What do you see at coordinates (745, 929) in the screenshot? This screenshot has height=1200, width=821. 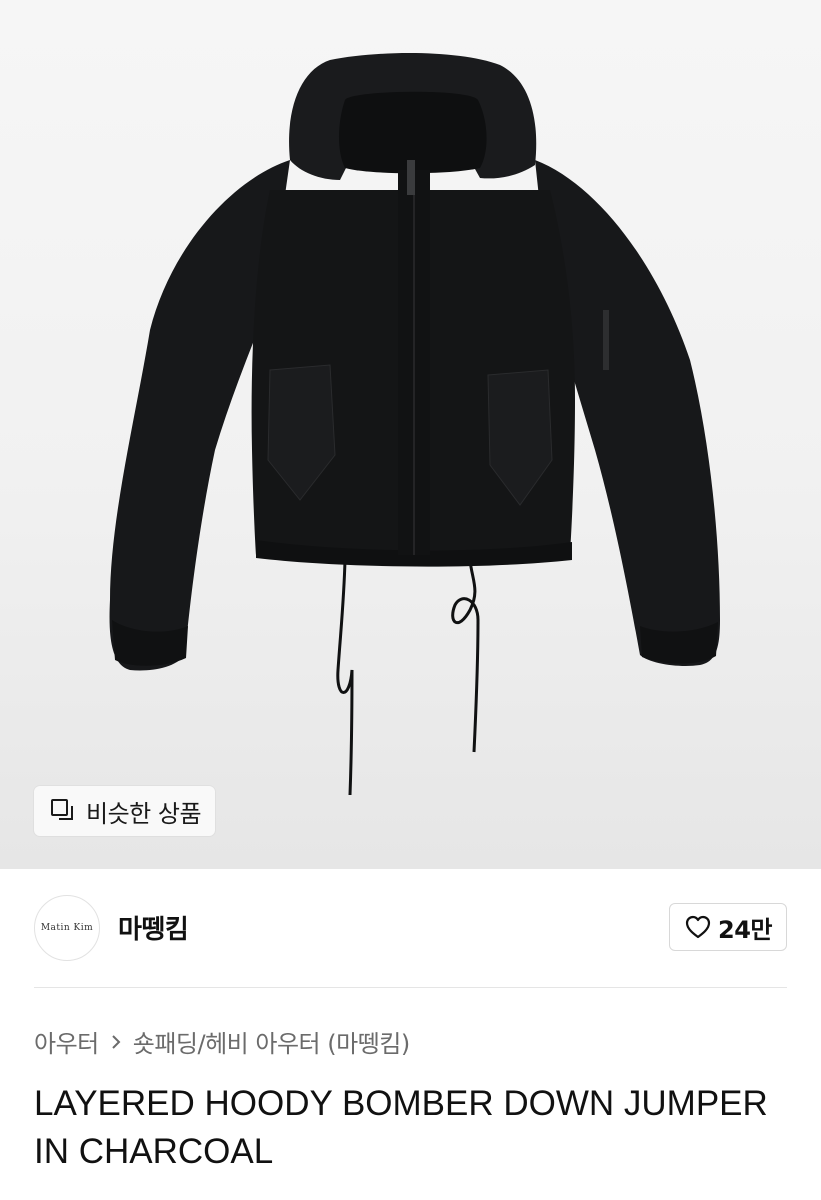 I see `like-count: 24만` at bounding box center [745, 929].